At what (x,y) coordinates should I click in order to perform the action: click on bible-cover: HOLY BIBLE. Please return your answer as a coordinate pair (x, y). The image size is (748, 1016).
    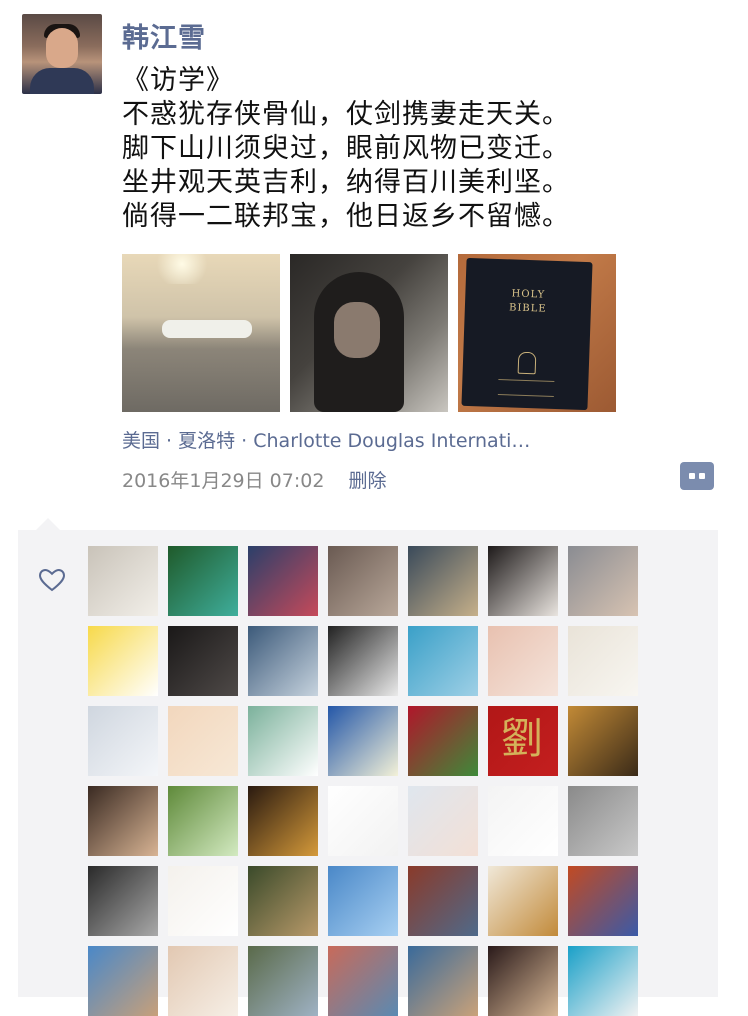
    Looking at the image, I should click on (527, 334).